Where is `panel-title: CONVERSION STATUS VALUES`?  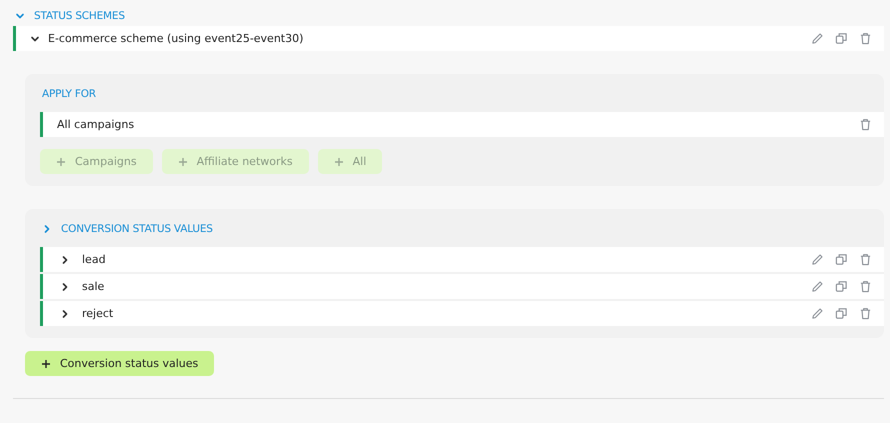
panel-title: CONVERSION STATUS VALUES is located at coordinates (137, 229).